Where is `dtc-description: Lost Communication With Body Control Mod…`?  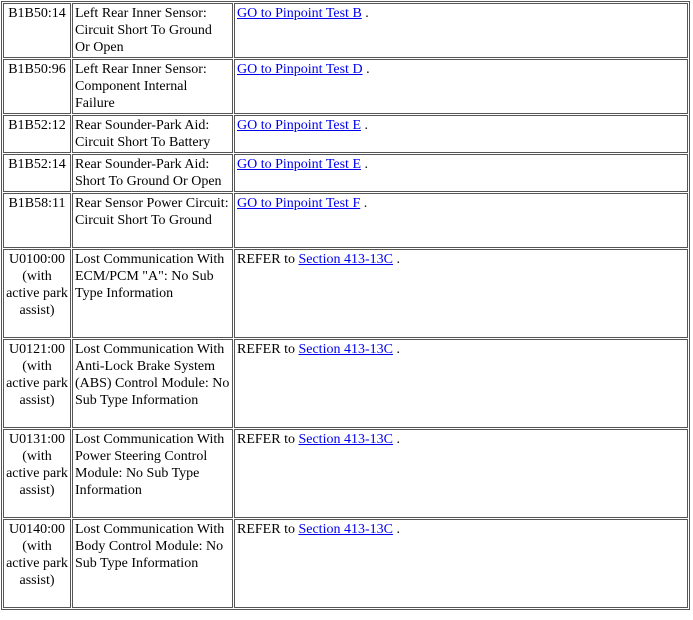
dtc-description: Lost Communication With Body Control Mod… is located at coordinates (152, 563).